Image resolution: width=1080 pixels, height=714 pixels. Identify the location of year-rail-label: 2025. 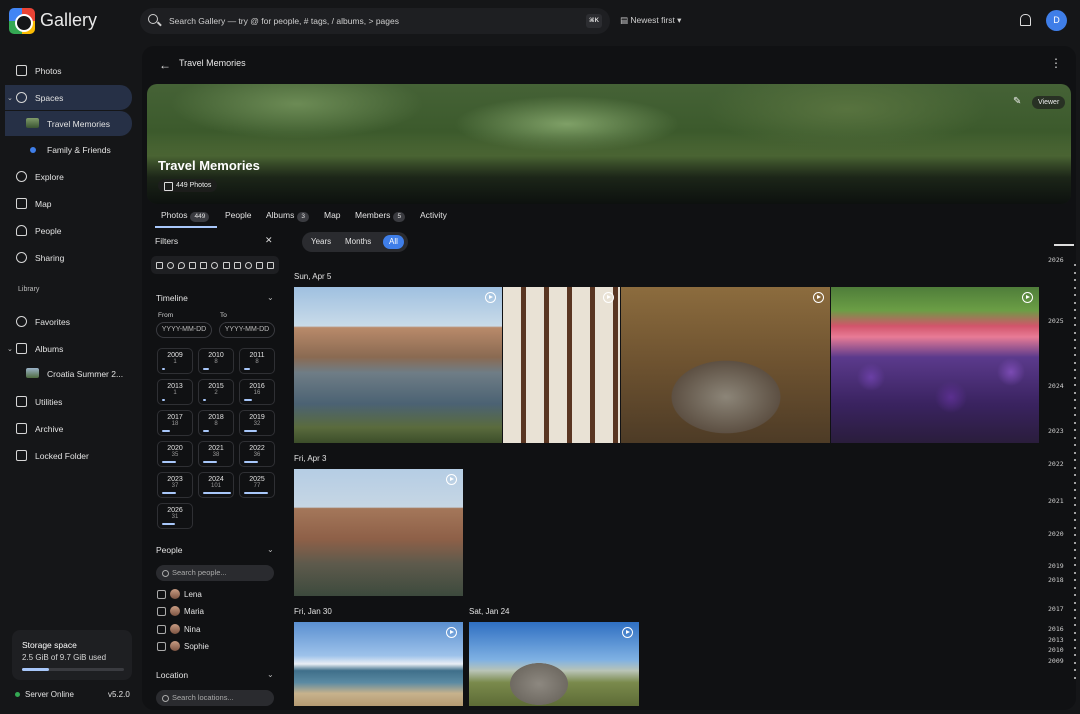
(1056, 321).